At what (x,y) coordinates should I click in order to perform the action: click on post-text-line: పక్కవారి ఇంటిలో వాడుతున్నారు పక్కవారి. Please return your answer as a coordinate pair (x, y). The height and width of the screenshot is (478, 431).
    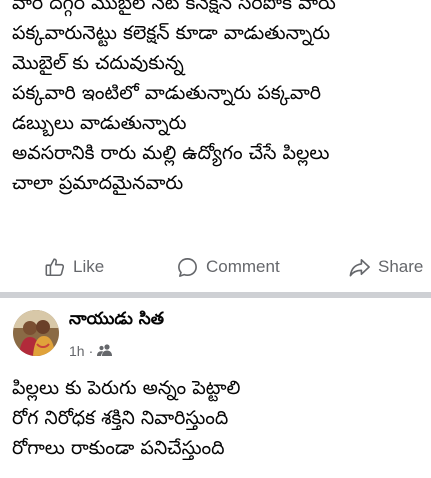
    Looking at the image, I should click on (167, 93).